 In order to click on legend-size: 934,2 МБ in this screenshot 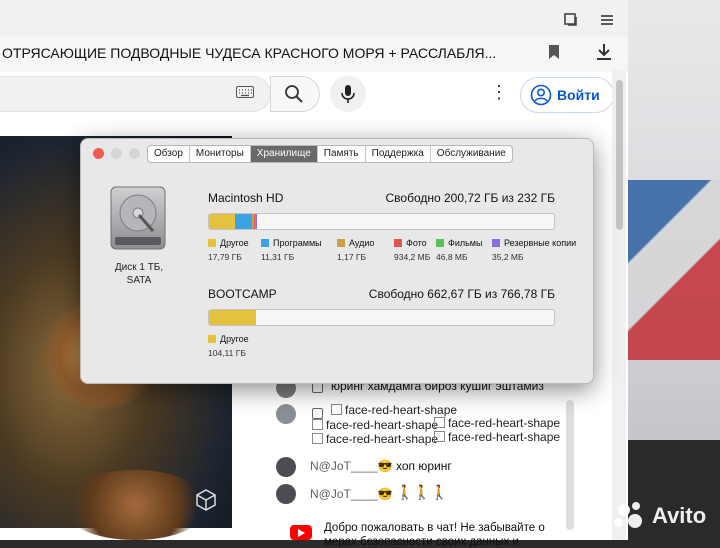, I will do `click(412, 257)`.